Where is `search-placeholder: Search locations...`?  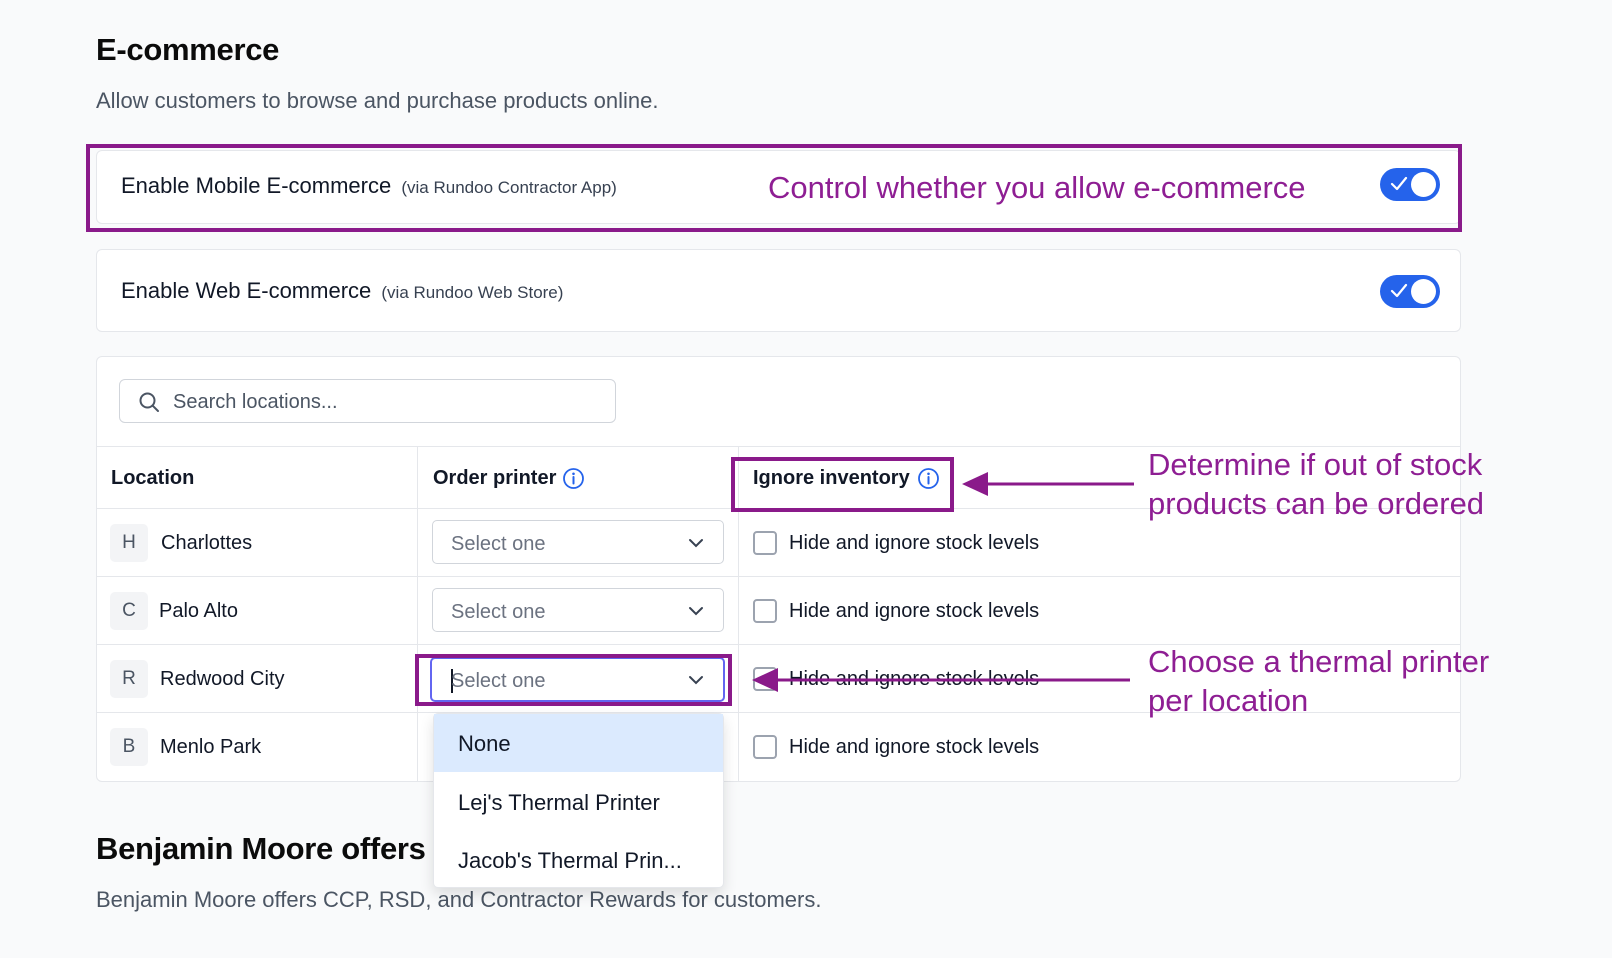 search-placeholder: Search locations... is located at coordinates (255, 402).